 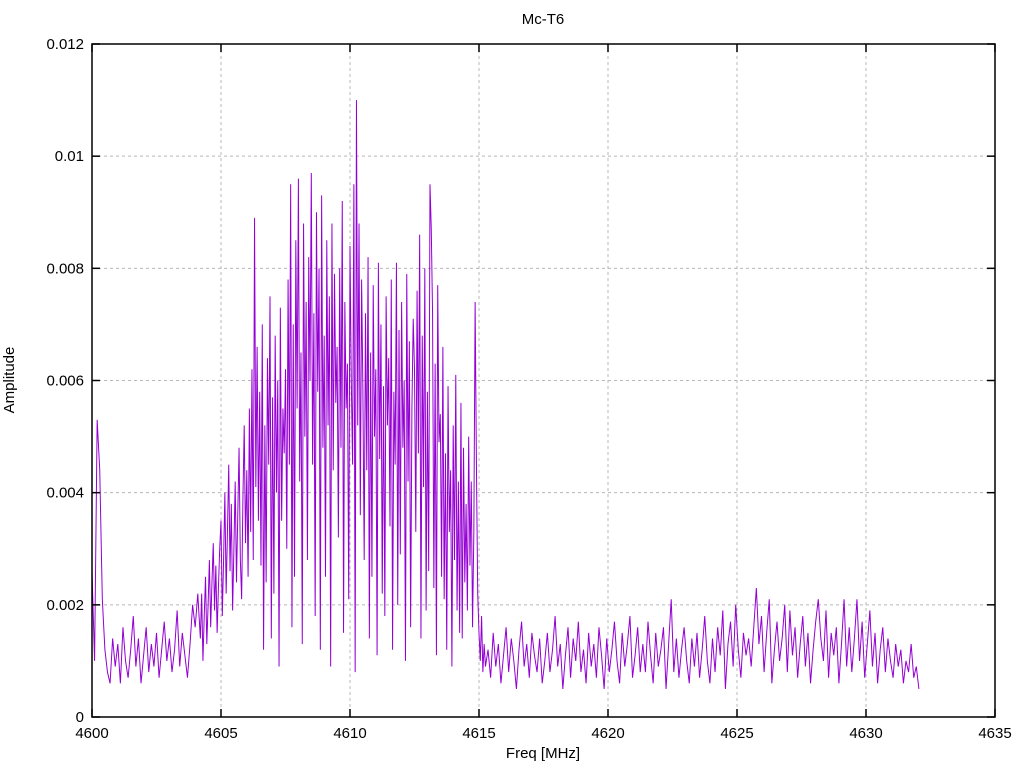 What do you see at coordinates (65, 493) in the screenshot?
I see `y-tick-label: 0.004` at bounding box center [65, 493].